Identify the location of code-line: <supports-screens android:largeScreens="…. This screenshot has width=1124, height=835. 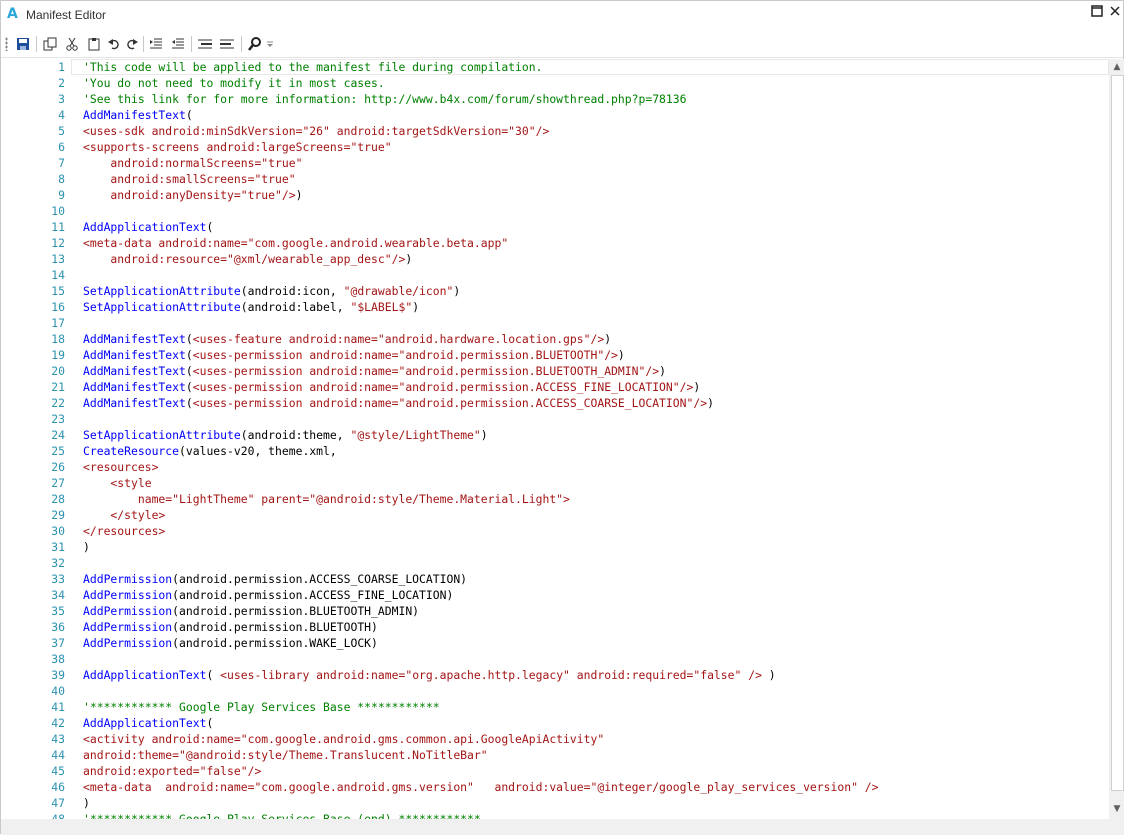
(237, 147).